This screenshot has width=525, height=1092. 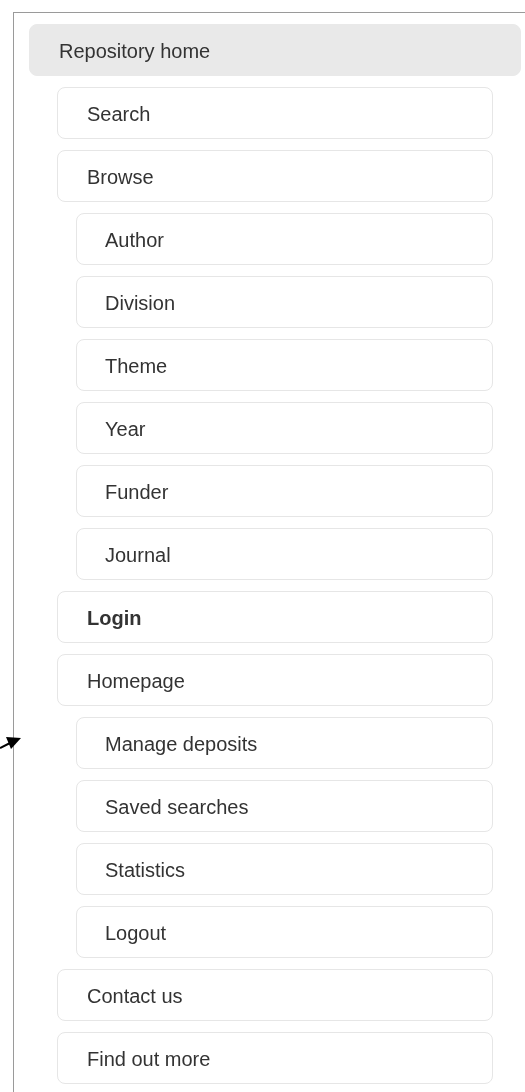 What do you see at coordinates (284, 554) in the screenshot?
I see `menu-item: Journal` at bounding box center [284, 554].